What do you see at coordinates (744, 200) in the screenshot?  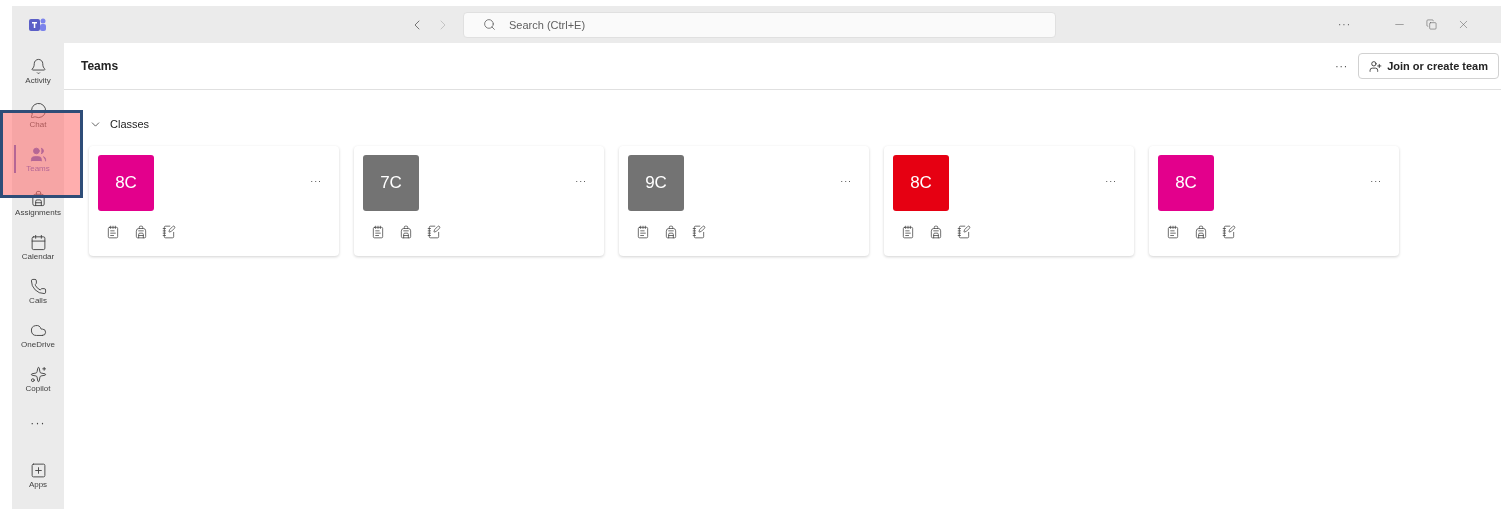 I see `class-card: 9C ···` at bounding box center [744, 200].